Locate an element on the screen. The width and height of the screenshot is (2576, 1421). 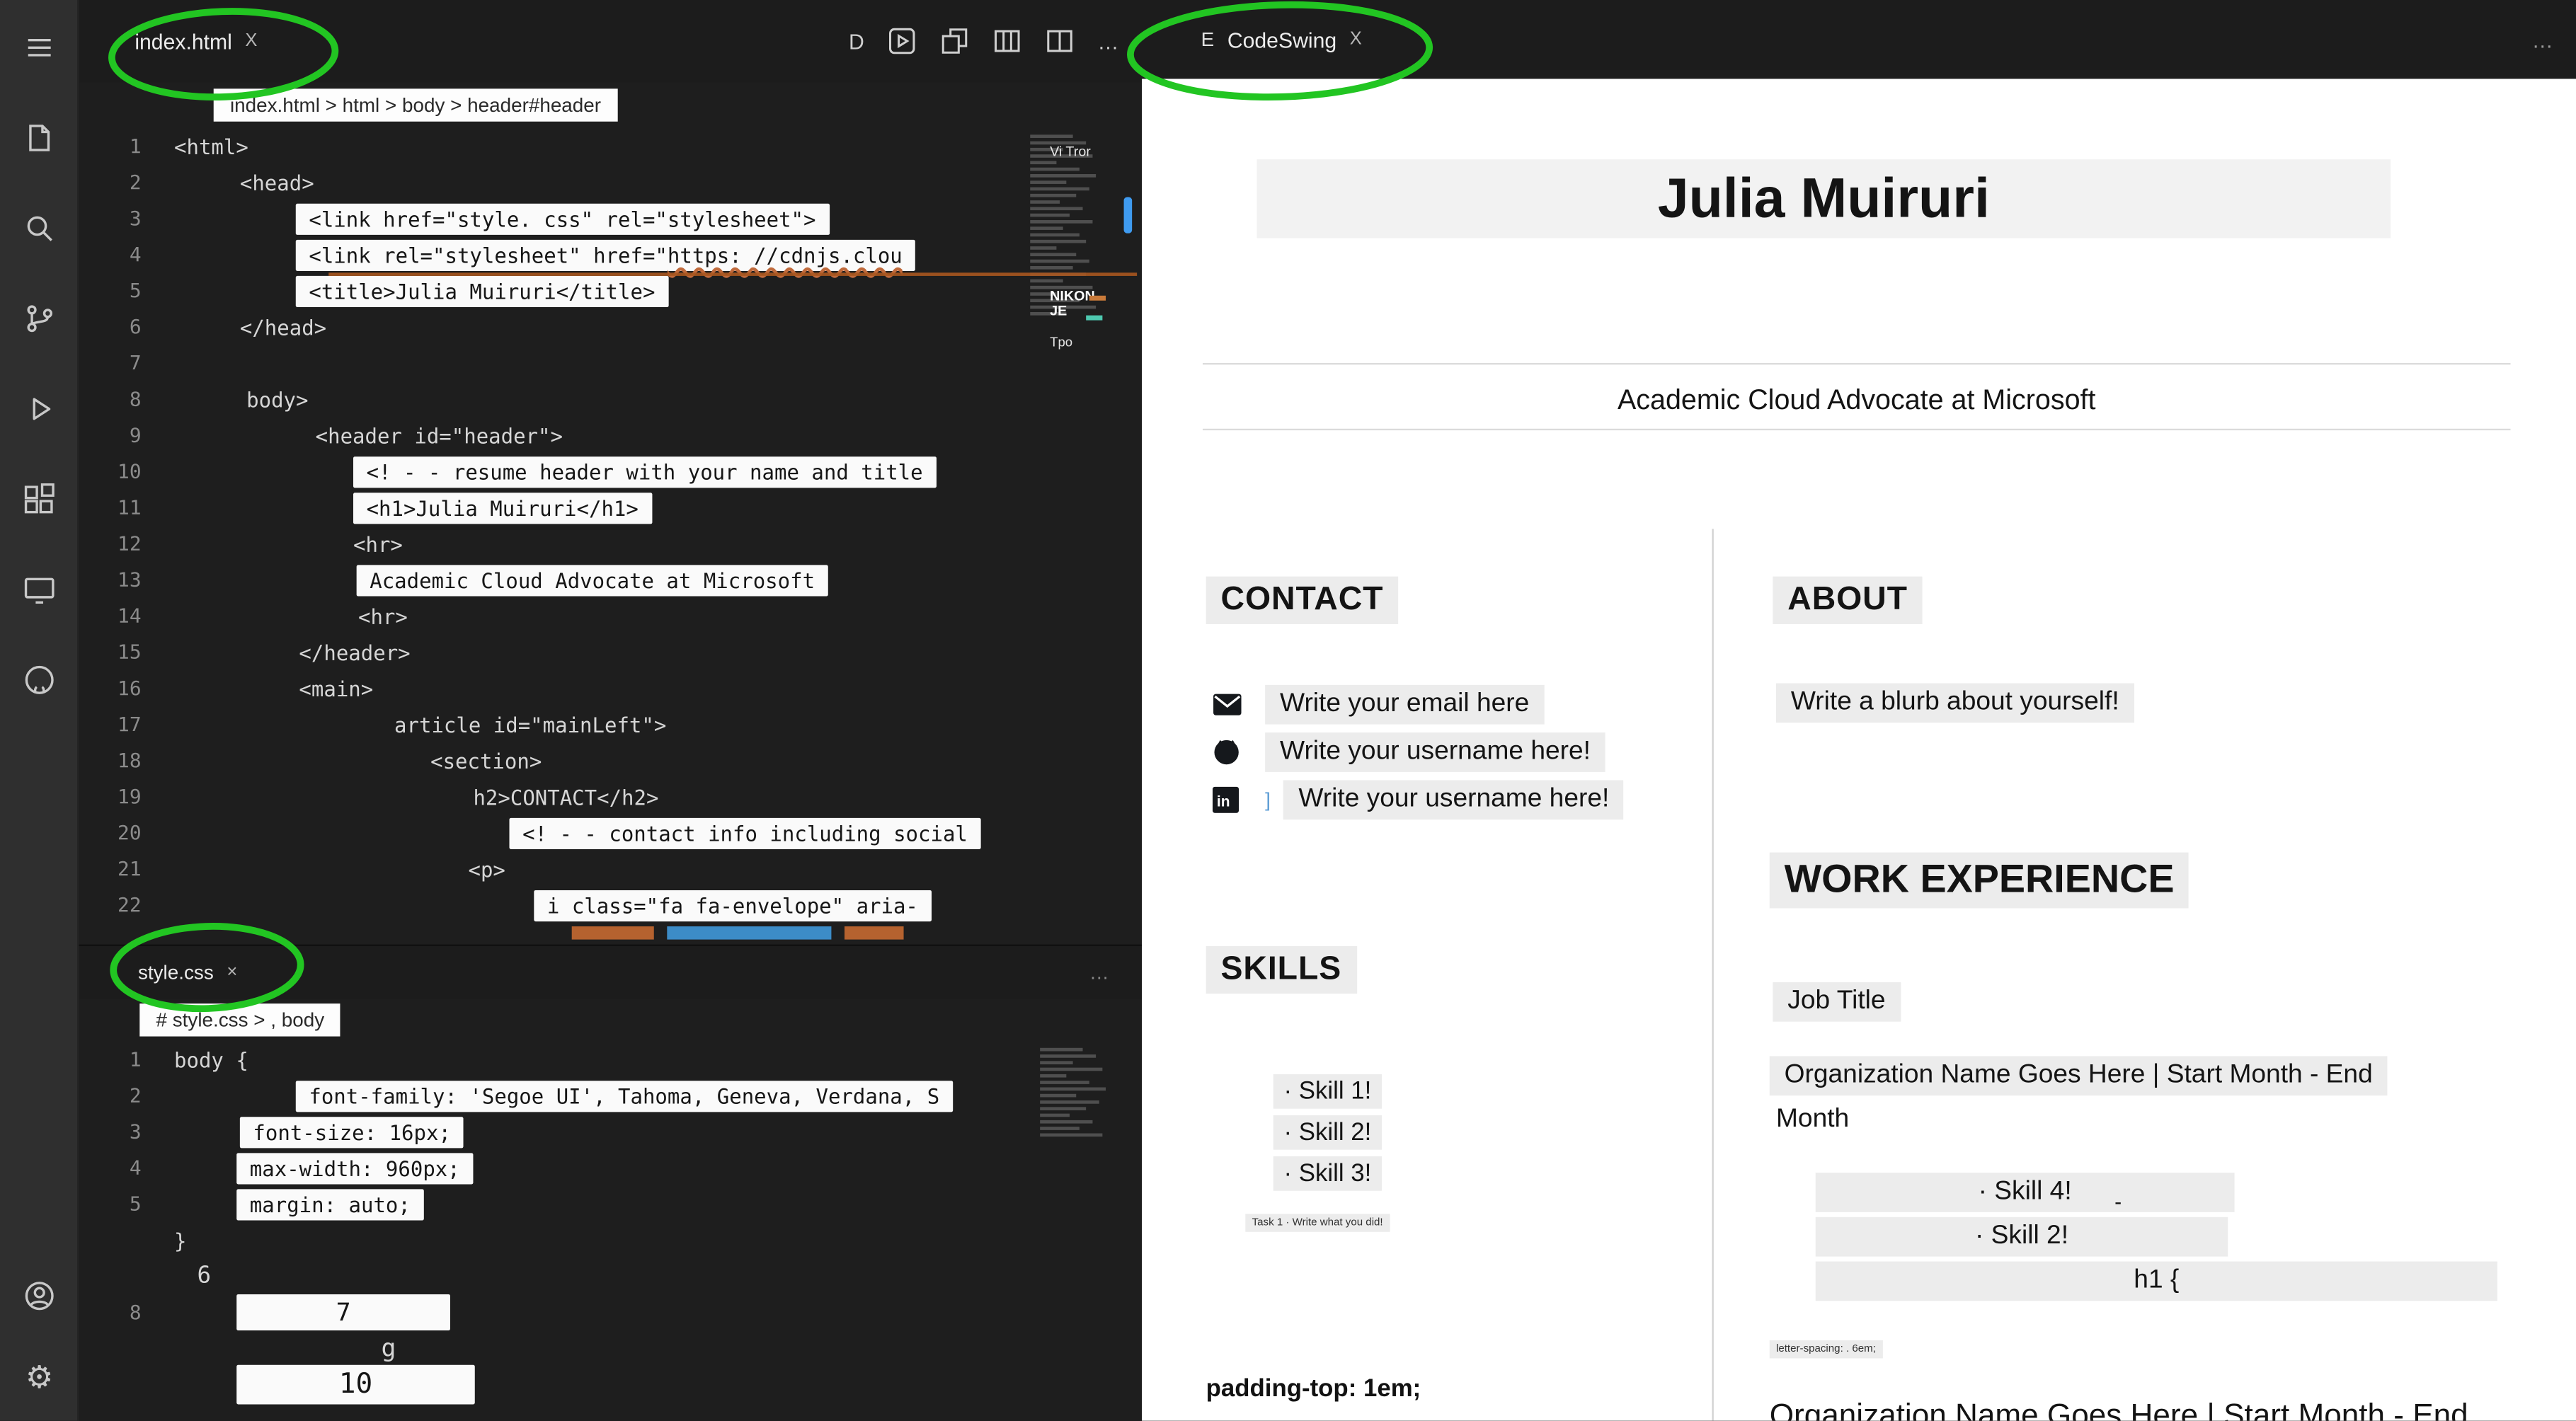
skills-list: · Skill 1! · Skill 2! · Skill 3! is located at coordinates (1327, 1135).